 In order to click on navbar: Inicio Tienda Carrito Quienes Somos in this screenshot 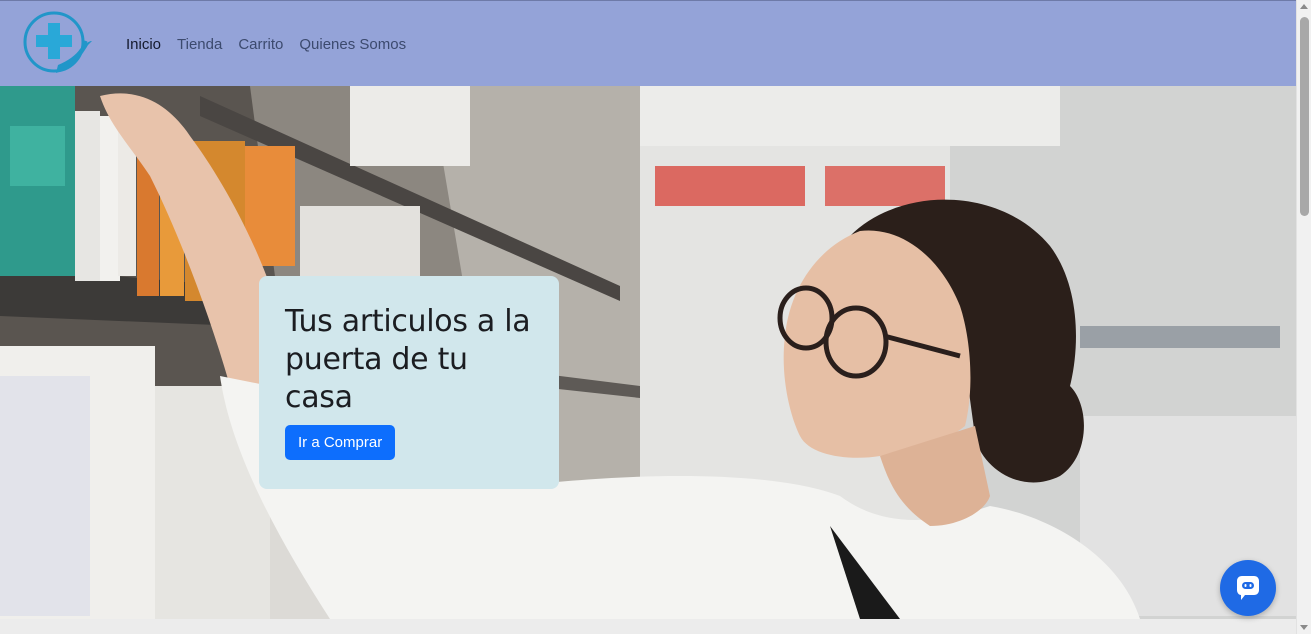, I will do `click(648, 43)`.